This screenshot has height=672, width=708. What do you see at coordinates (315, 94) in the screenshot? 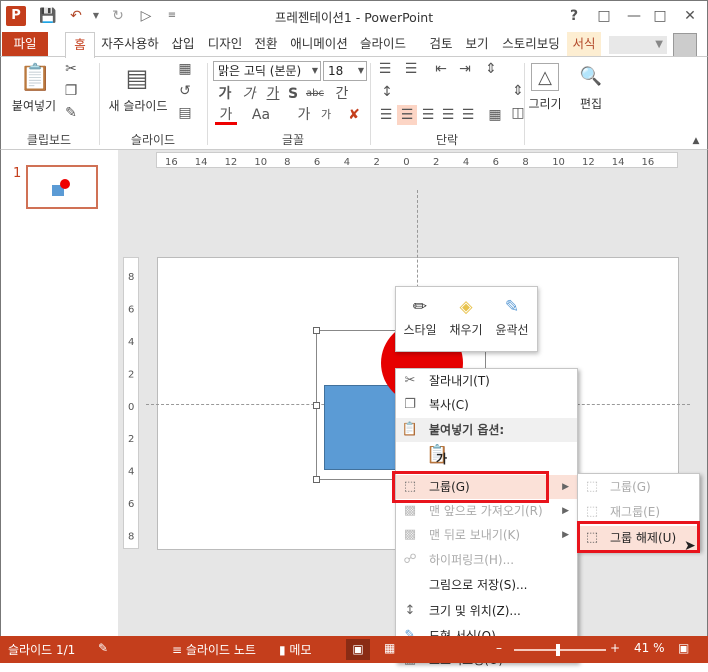
I see `strikethrough-button: abc` at bounding box center [315, 94].